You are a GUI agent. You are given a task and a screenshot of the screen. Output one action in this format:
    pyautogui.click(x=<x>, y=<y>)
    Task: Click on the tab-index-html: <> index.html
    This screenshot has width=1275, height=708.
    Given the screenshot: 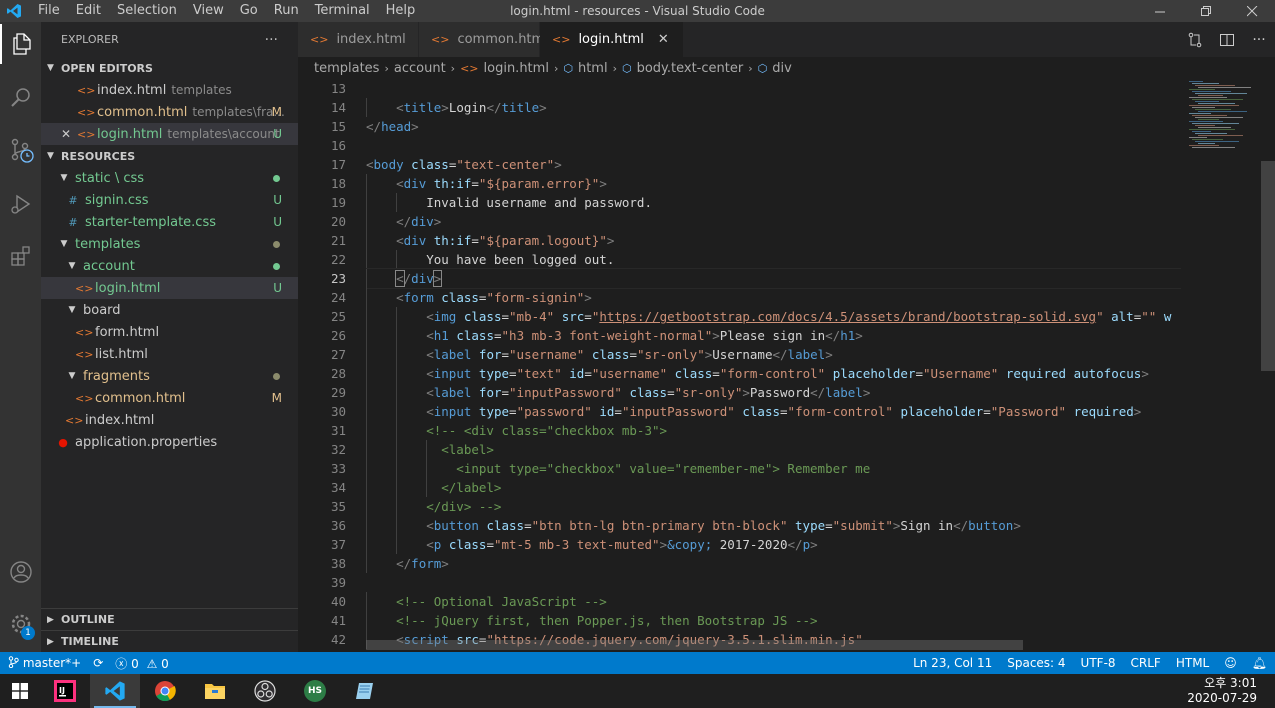 What is the action you would take?
    pyautogui.click(x=358, y=39)
    